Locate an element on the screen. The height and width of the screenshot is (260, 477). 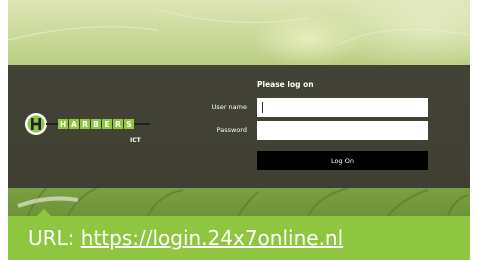
url-link: https://login.24x7online.nl is located at coordinates (212, 238).